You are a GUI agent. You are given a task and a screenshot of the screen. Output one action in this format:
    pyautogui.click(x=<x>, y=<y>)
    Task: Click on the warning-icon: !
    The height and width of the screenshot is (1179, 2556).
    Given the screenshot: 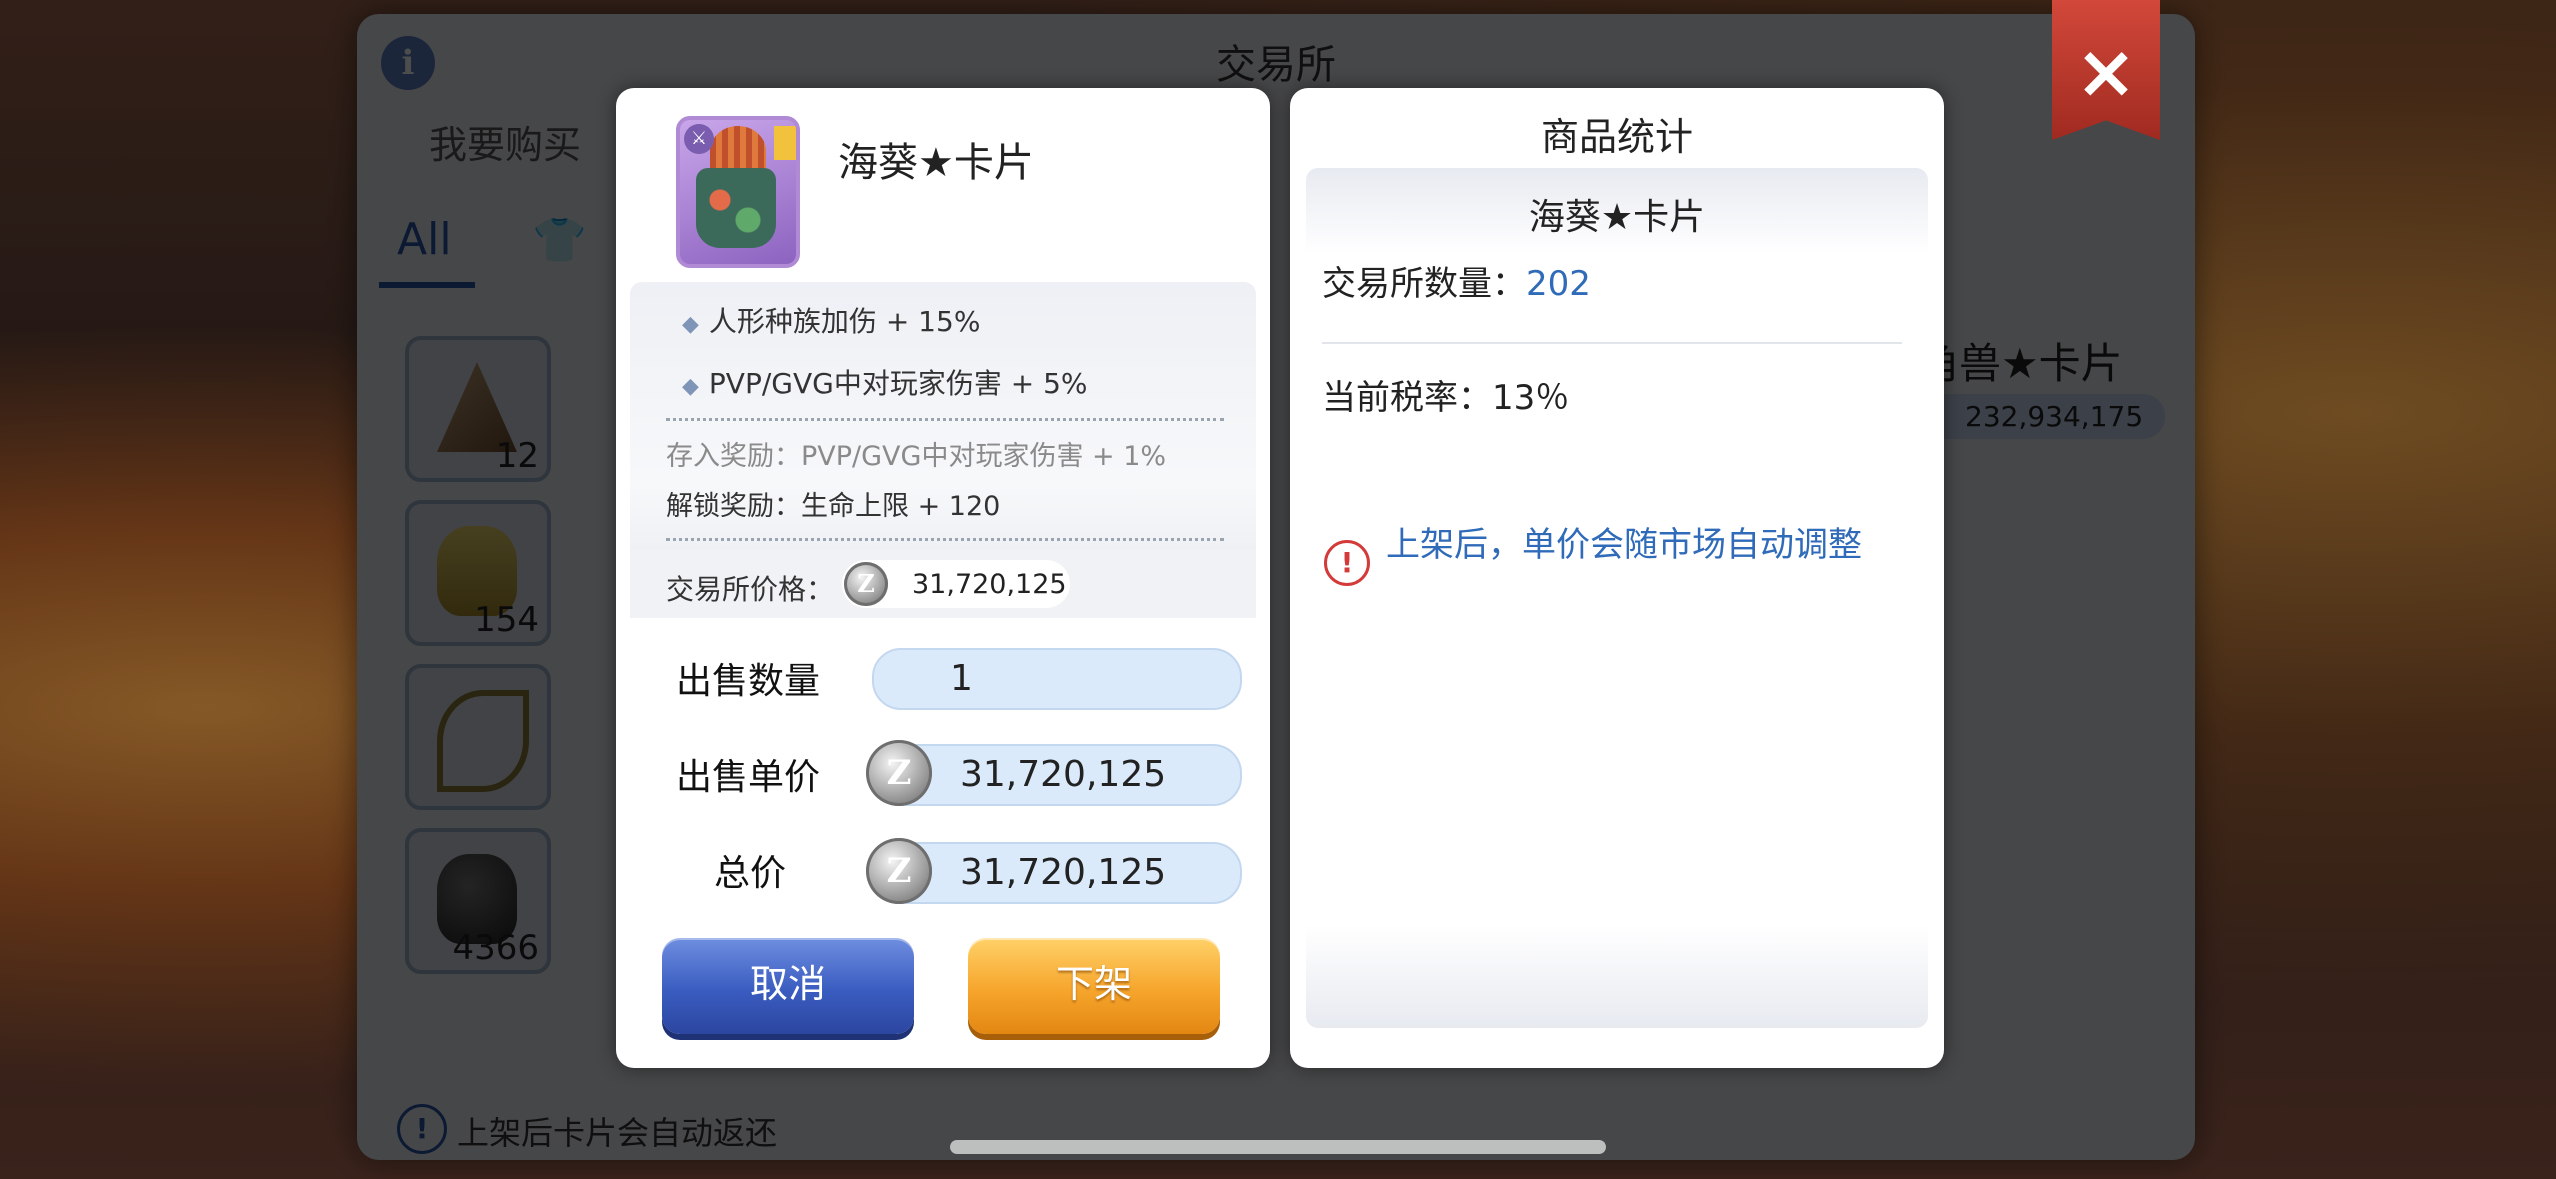 What is the action you would take?
    pyautogui.click(x=1347, y=563)
    